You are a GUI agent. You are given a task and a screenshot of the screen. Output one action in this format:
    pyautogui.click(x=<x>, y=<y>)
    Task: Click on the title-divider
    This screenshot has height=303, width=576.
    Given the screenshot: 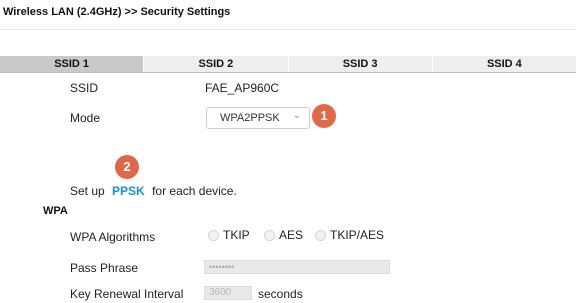 What is the action you would take?
    pyautogui.click(x=288, y=29)
    